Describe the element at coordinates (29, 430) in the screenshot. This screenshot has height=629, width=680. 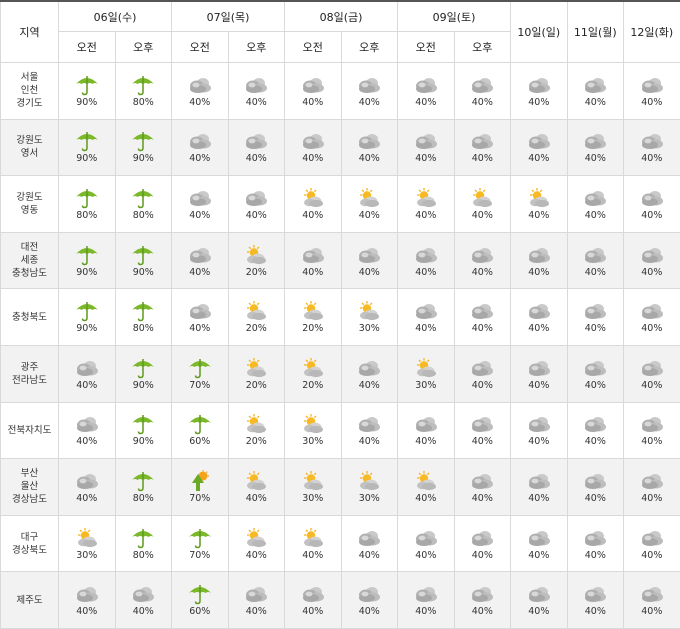
I see `region-name: 전북자치도` at that location.